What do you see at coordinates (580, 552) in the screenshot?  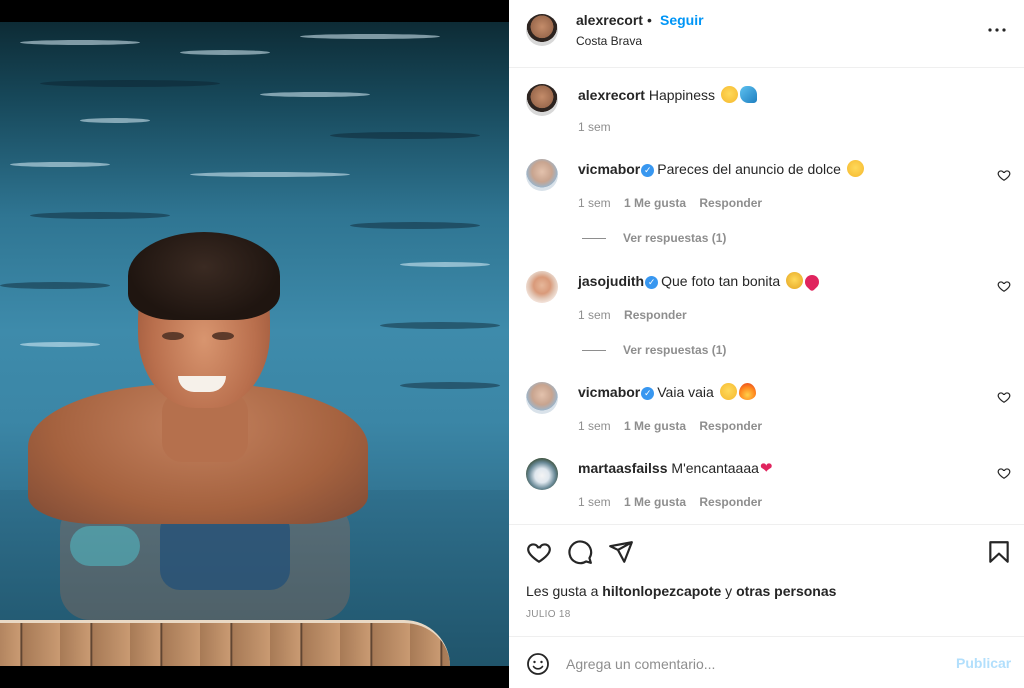 I see `comment-icon` at bounding box center [580, 552].